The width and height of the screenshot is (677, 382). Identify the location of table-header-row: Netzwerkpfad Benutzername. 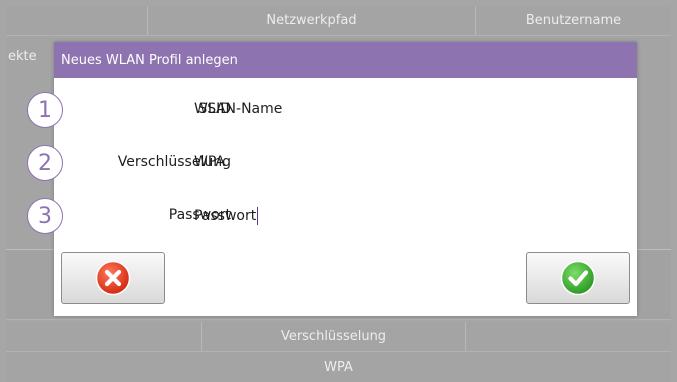
(338, 21).